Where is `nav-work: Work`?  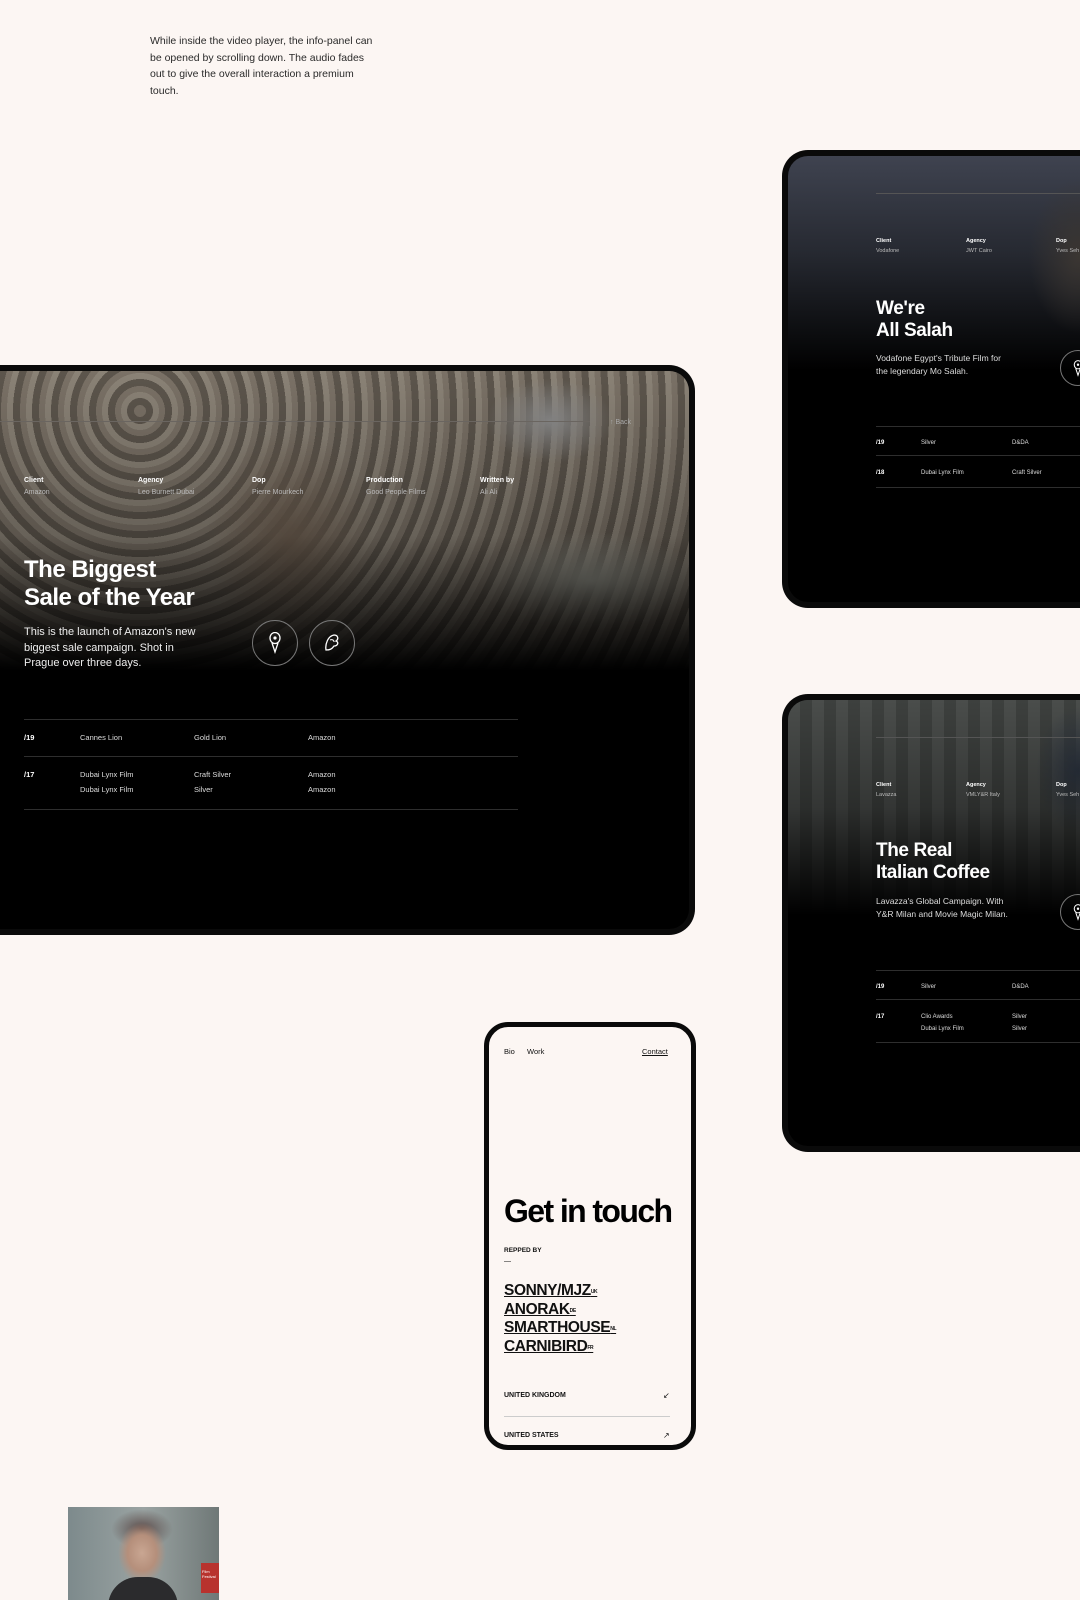 nav-work: Work is located at coordinates (535, 1051).